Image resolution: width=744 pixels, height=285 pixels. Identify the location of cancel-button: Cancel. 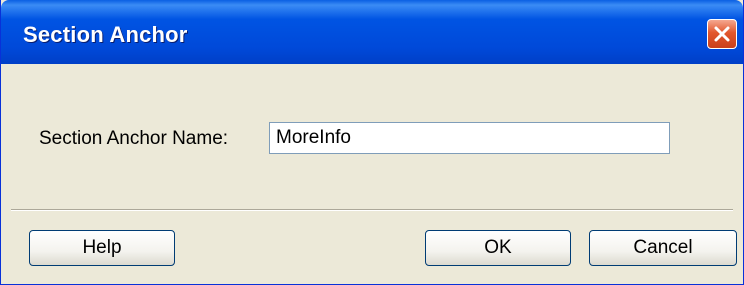
(663, 248).